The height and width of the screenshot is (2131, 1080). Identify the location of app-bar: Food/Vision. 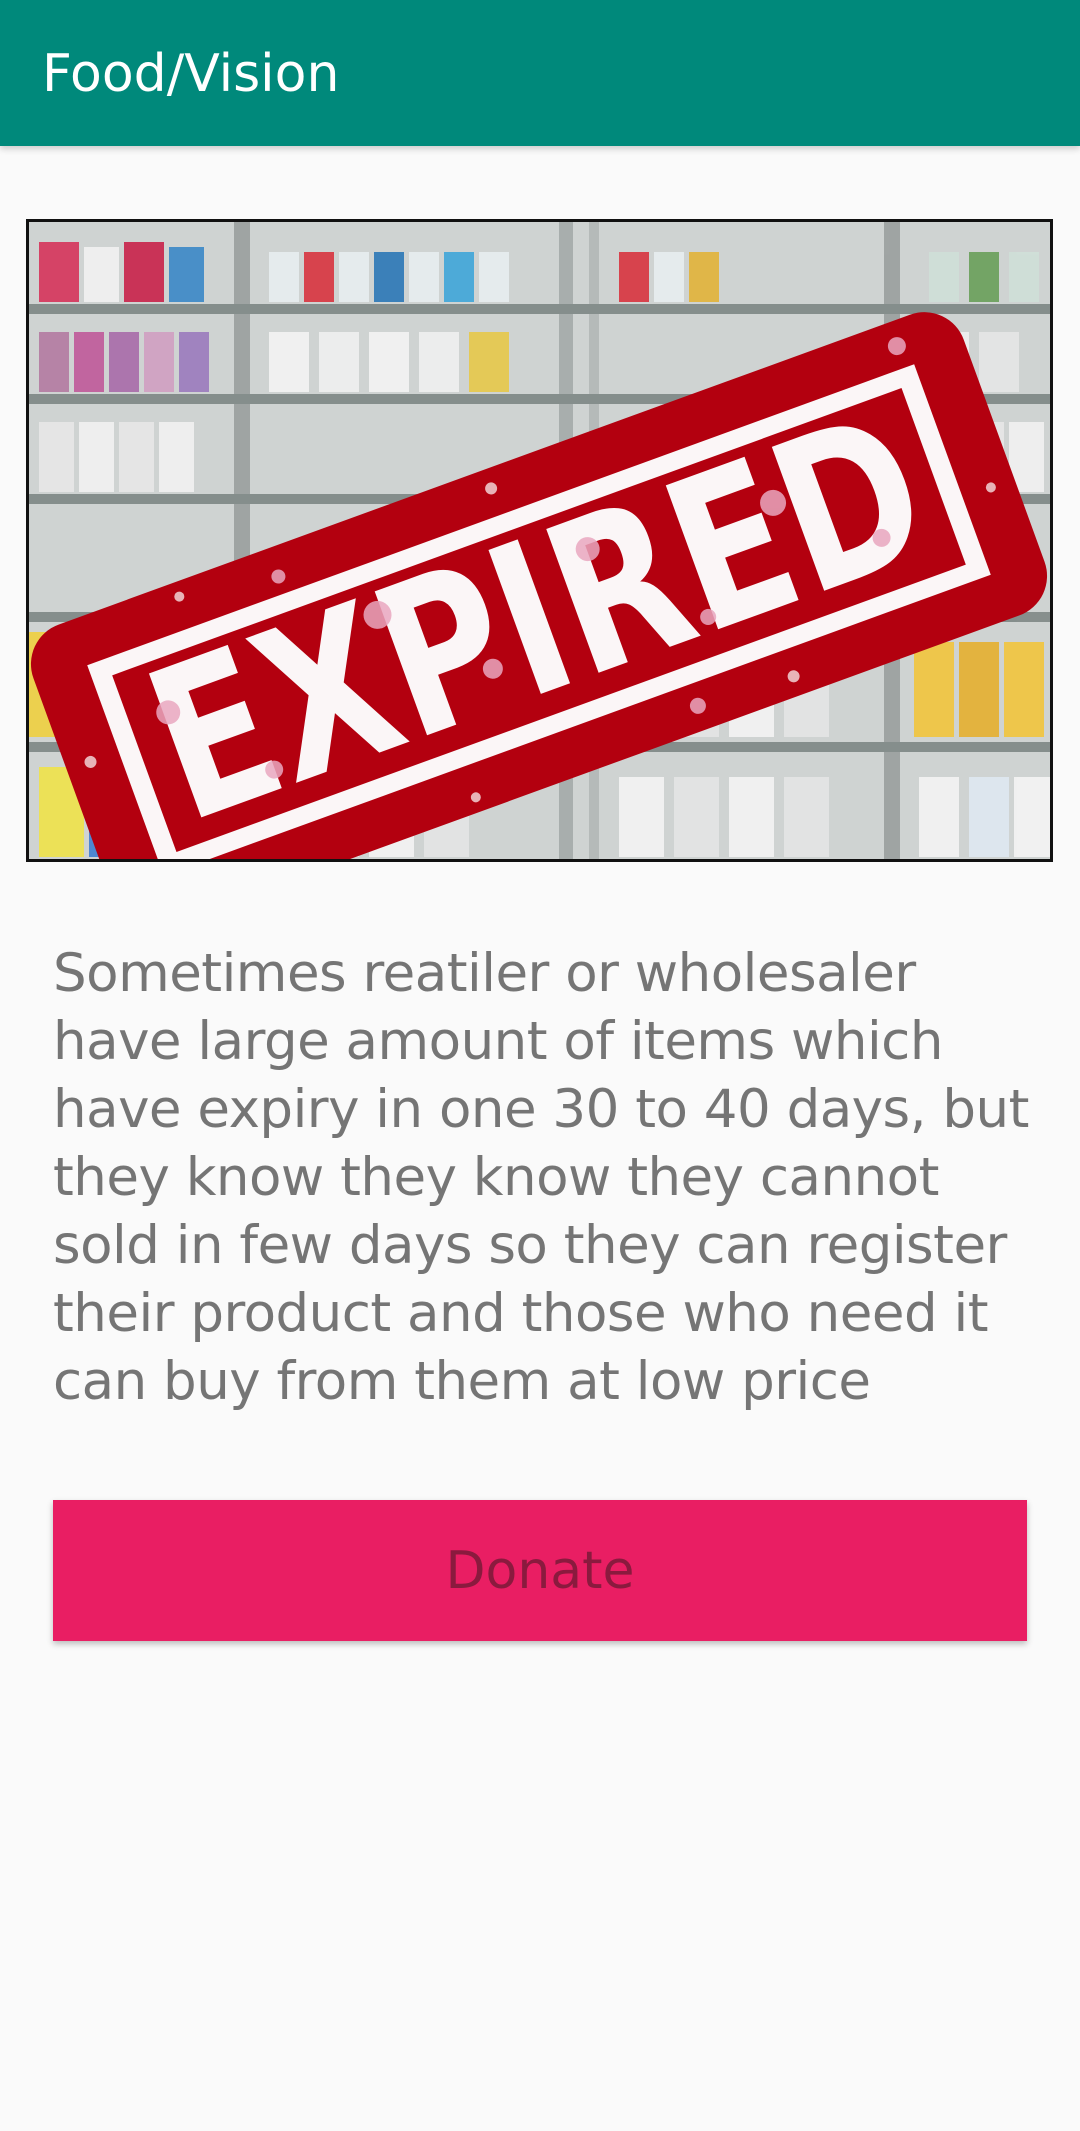
(540, 73).